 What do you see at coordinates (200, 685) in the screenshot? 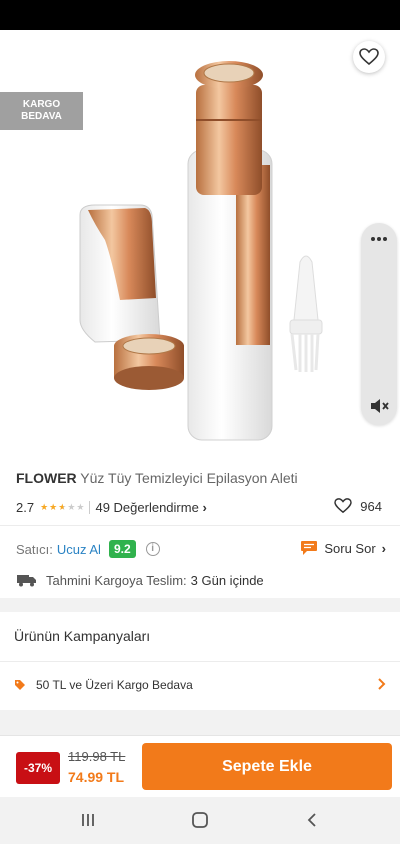
I see `campaign-item: 50 TL ve Üzeri Kargo Bedava` at bounding box center [200, 685].